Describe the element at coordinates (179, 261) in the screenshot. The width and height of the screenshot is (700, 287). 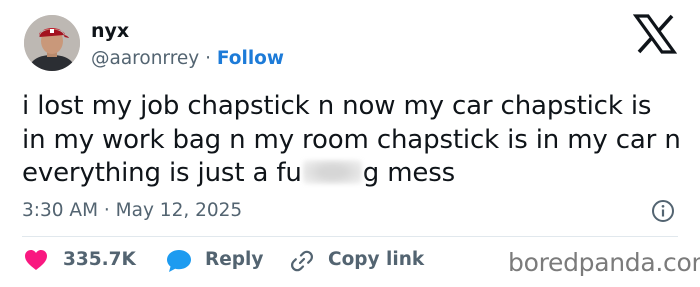
I see `speech-bubble-icon` at that location.